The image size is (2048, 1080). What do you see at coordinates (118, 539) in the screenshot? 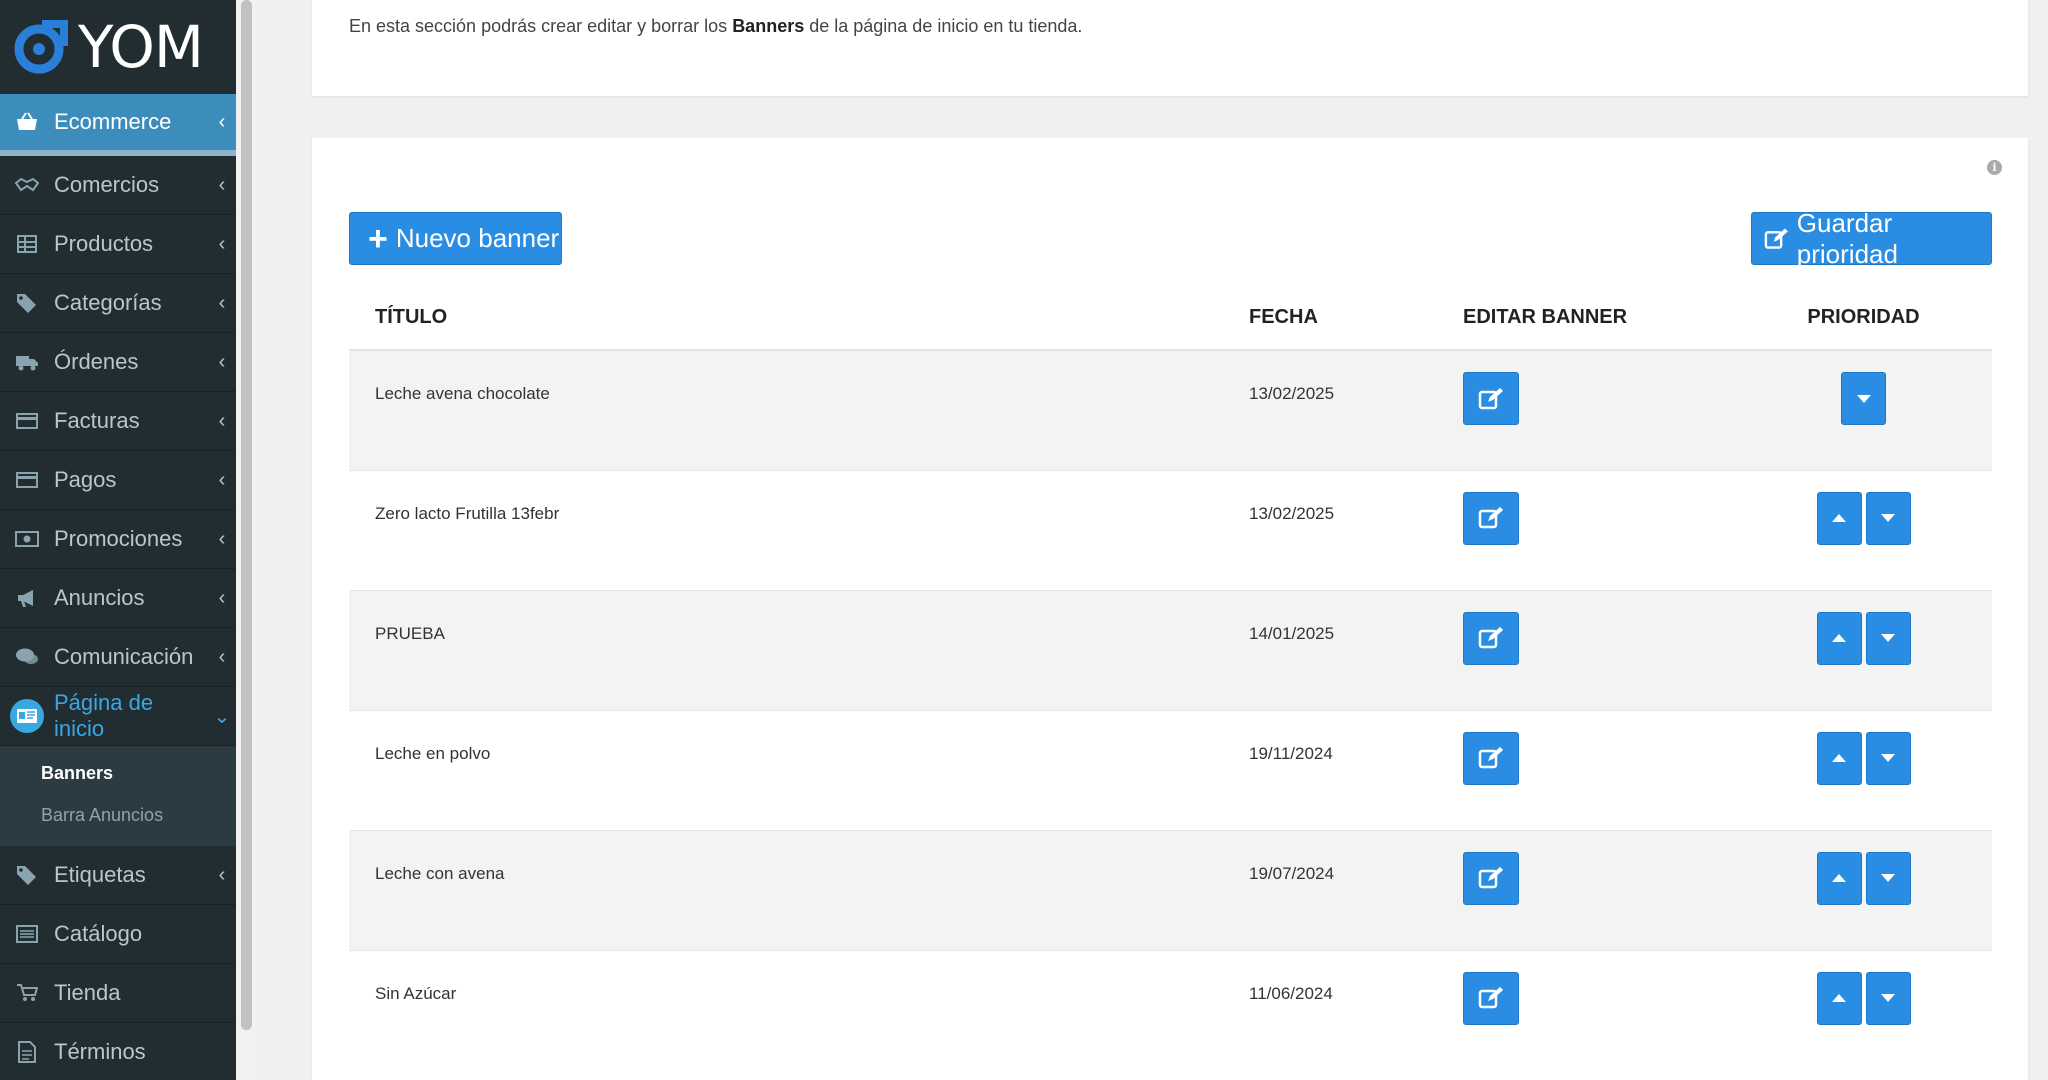
I see `sidebar-item-promociones: Promociones ‹` at bounding box center [118, 539].